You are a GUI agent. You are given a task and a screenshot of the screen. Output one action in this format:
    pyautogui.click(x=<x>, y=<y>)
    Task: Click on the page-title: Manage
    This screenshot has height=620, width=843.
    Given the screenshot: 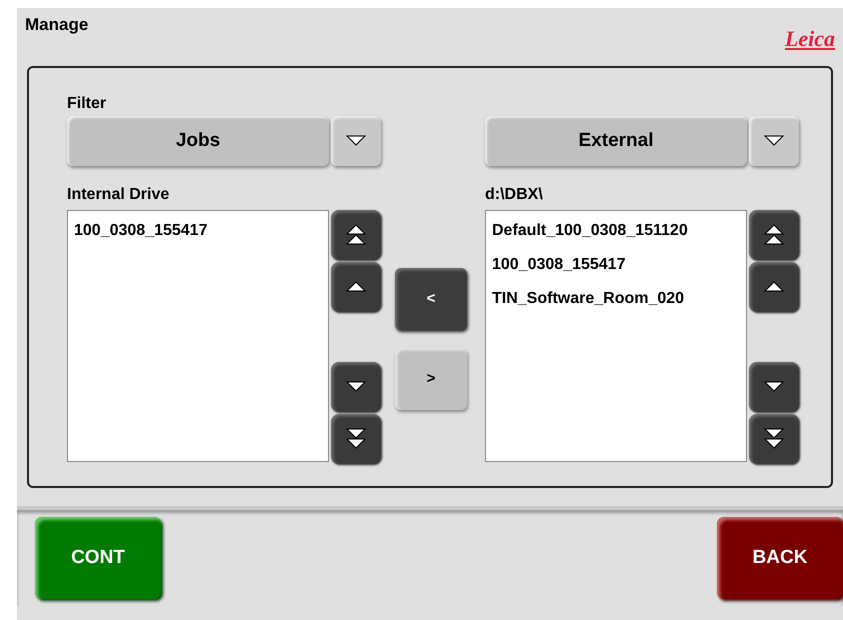 What is the action you would take?
    pyautogui.click(x=56, y=25)
    